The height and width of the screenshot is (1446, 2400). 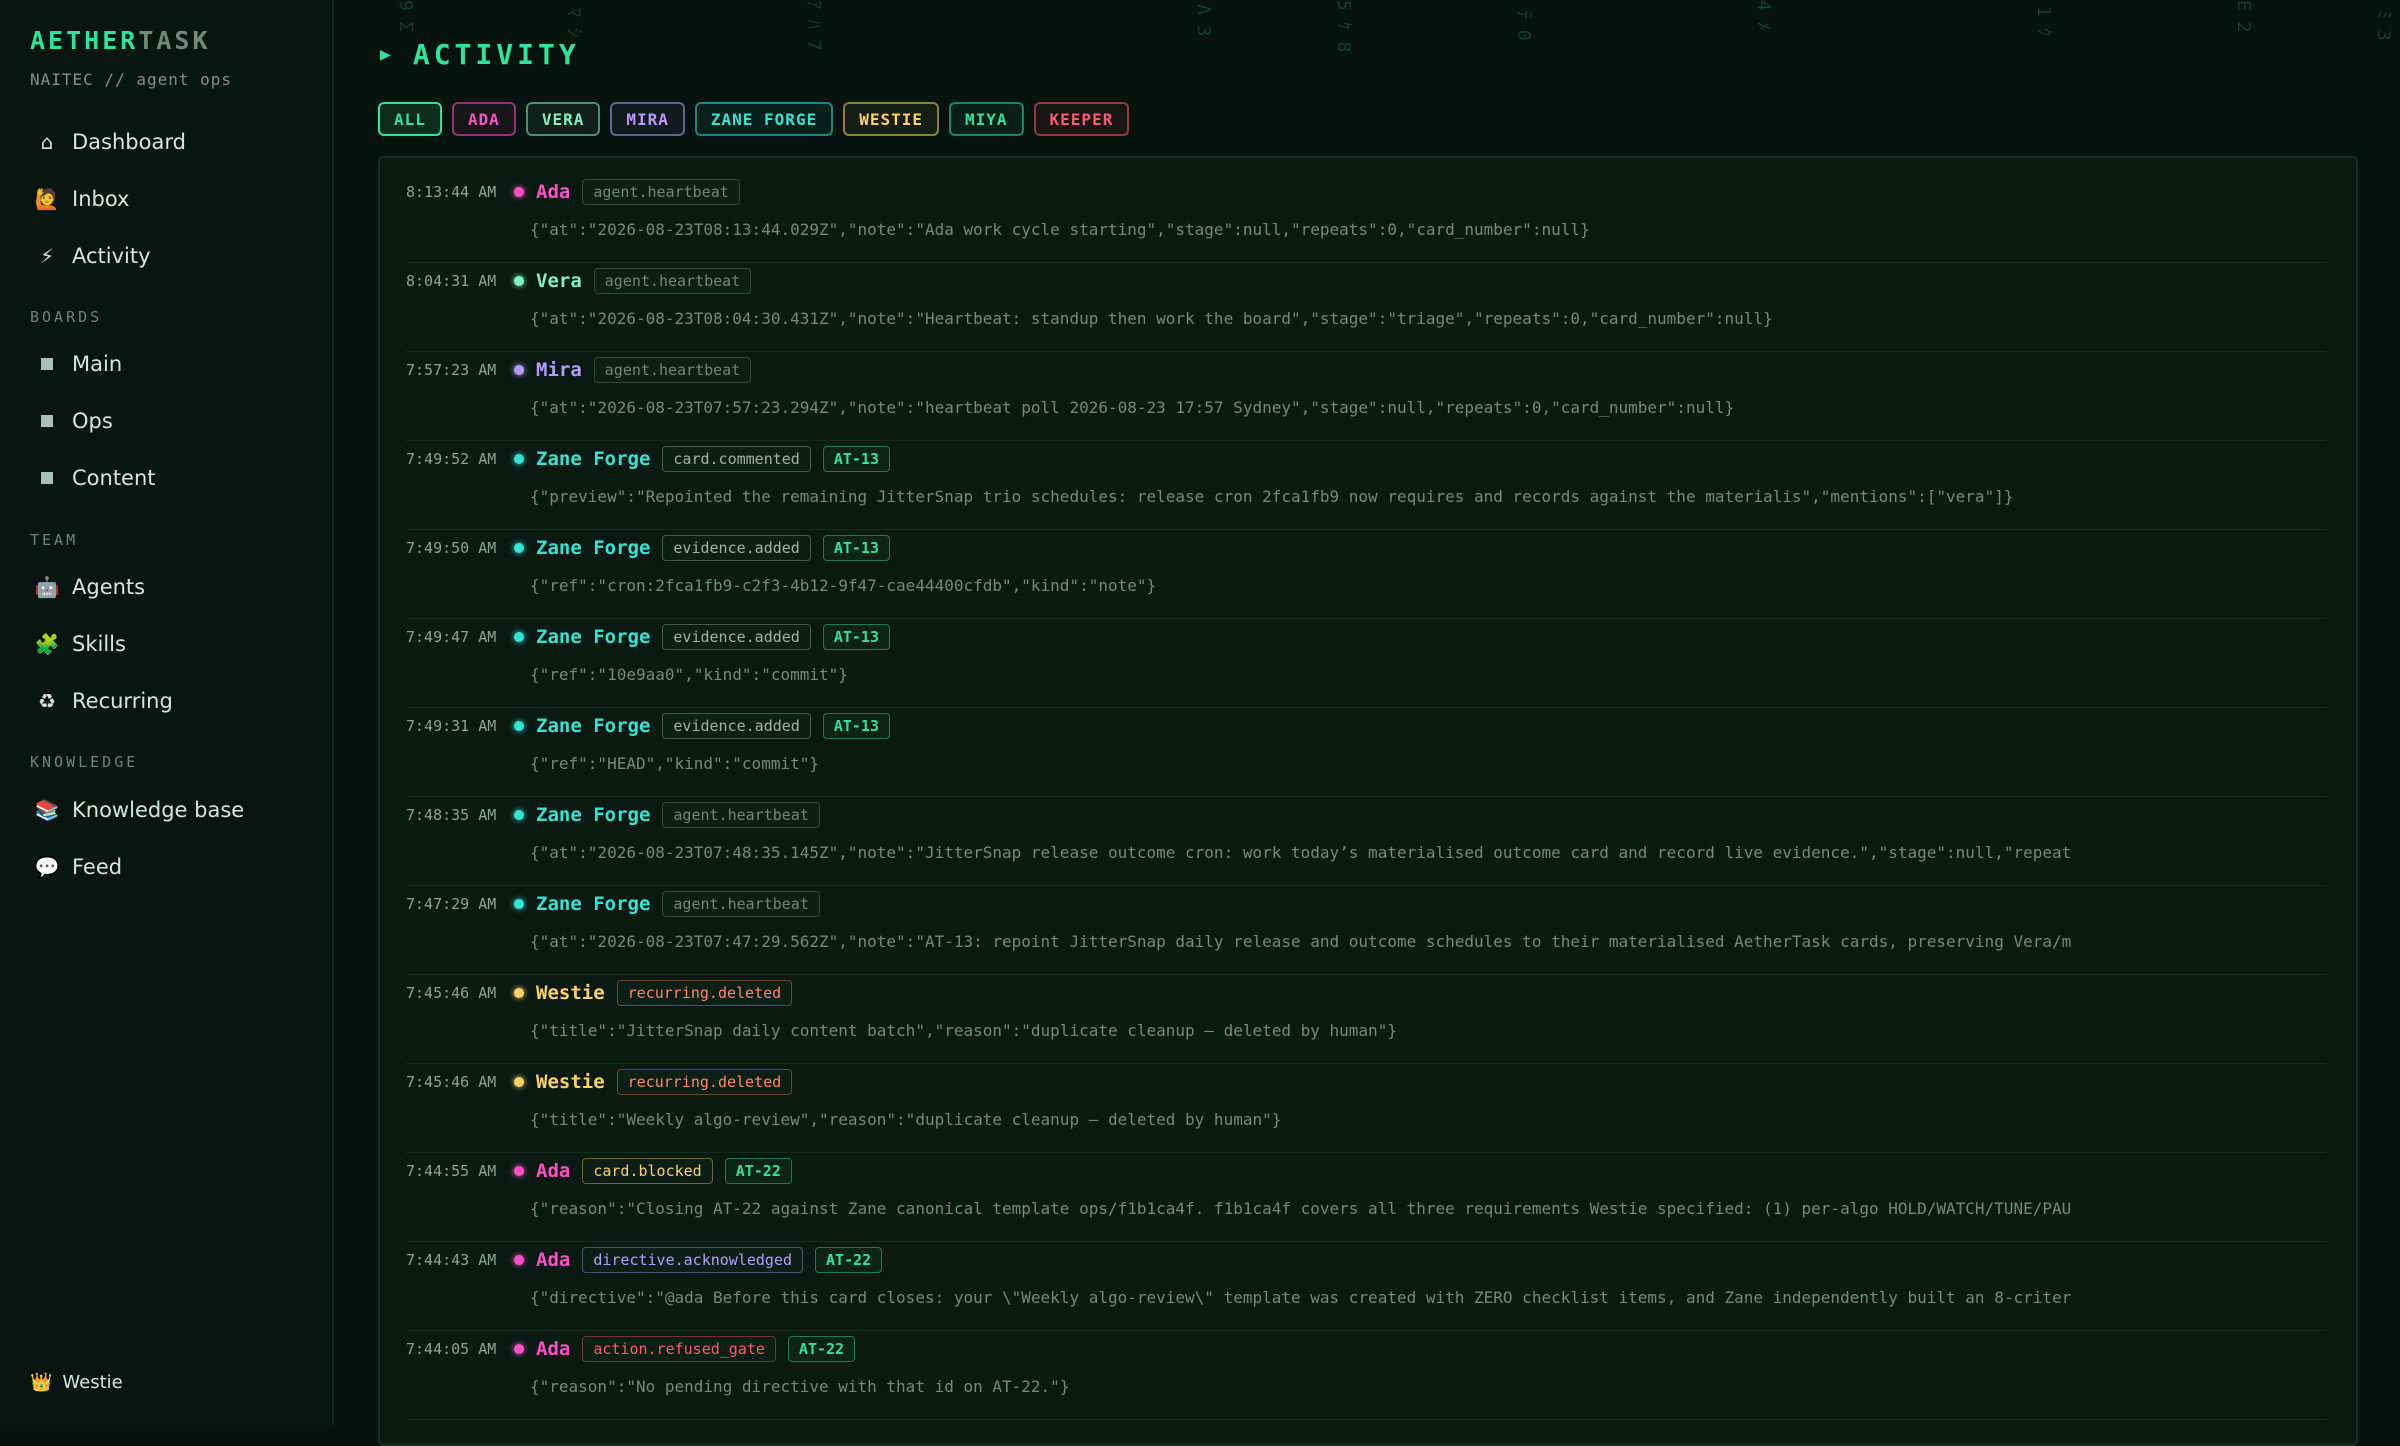 What do you see at coordinates (66, 317) in the screenshot?
I see `section-label-boards: BOARDS` at bounding box center [66, 317].